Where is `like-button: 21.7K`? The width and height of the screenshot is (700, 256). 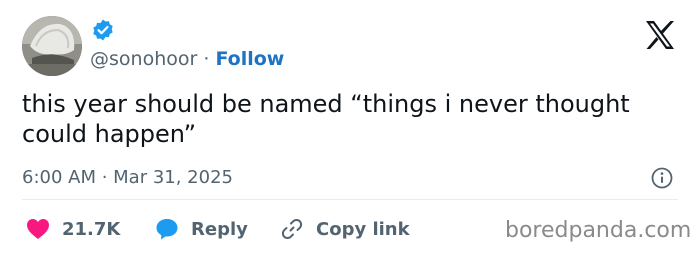 like-button: 21.7K is located at coordinates (73, 229).